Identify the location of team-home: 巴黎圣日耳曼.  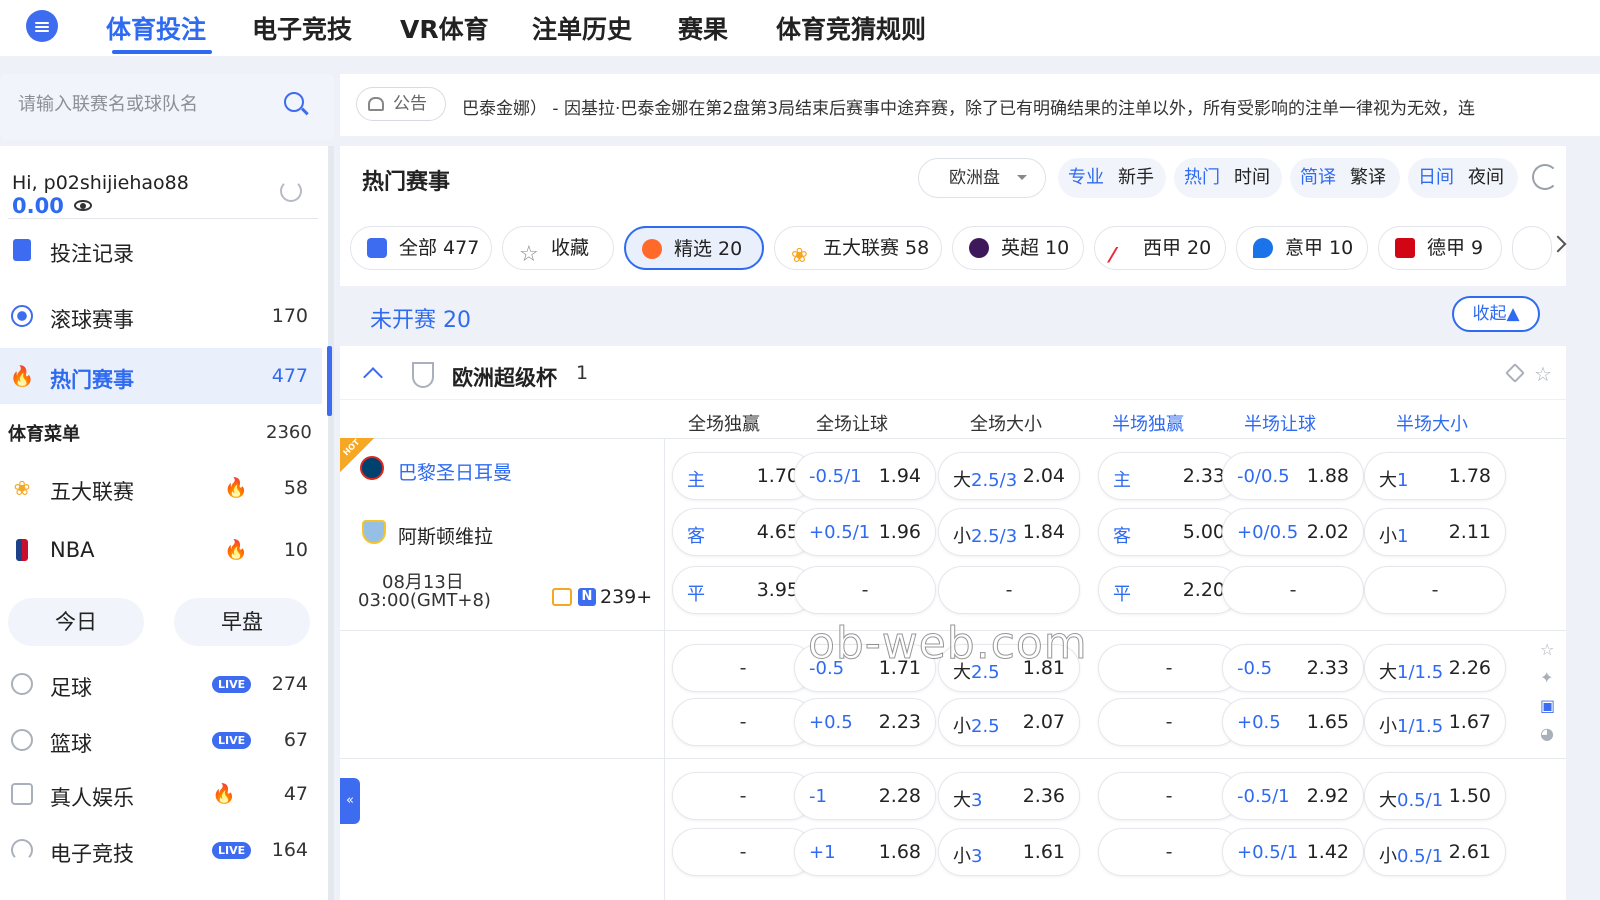
(455, 471).